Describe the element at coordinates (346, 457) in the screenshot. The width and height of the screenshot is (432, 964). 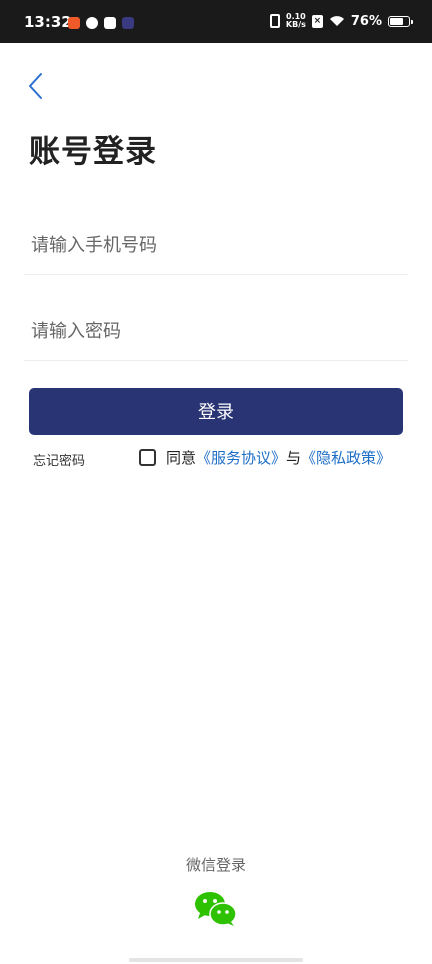
I see `privacy-policy-link: 《隐私政策》` at that location.